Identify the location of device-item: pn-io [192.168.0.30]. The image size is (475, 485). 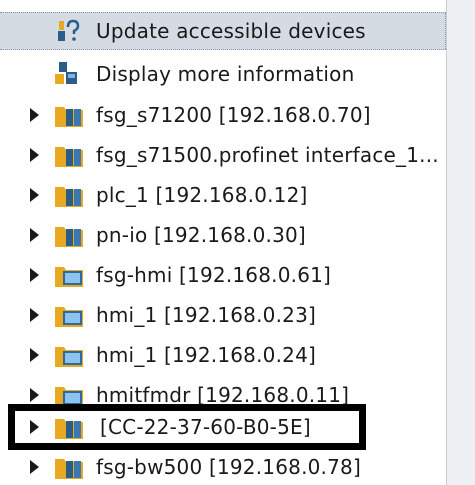
(223, 235).